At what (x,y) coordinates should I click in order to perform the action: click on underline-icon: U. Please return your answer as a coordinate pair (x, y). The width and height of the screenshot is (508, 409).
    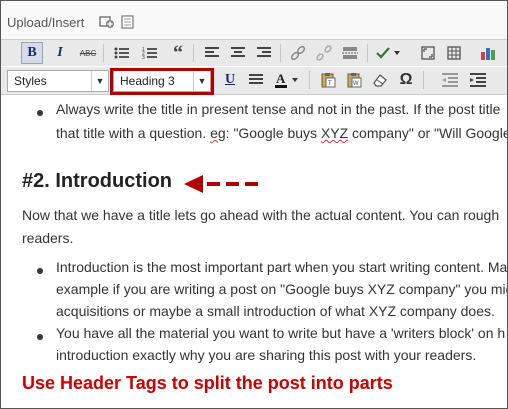
    Looking at the image, I should click on (230, 79).